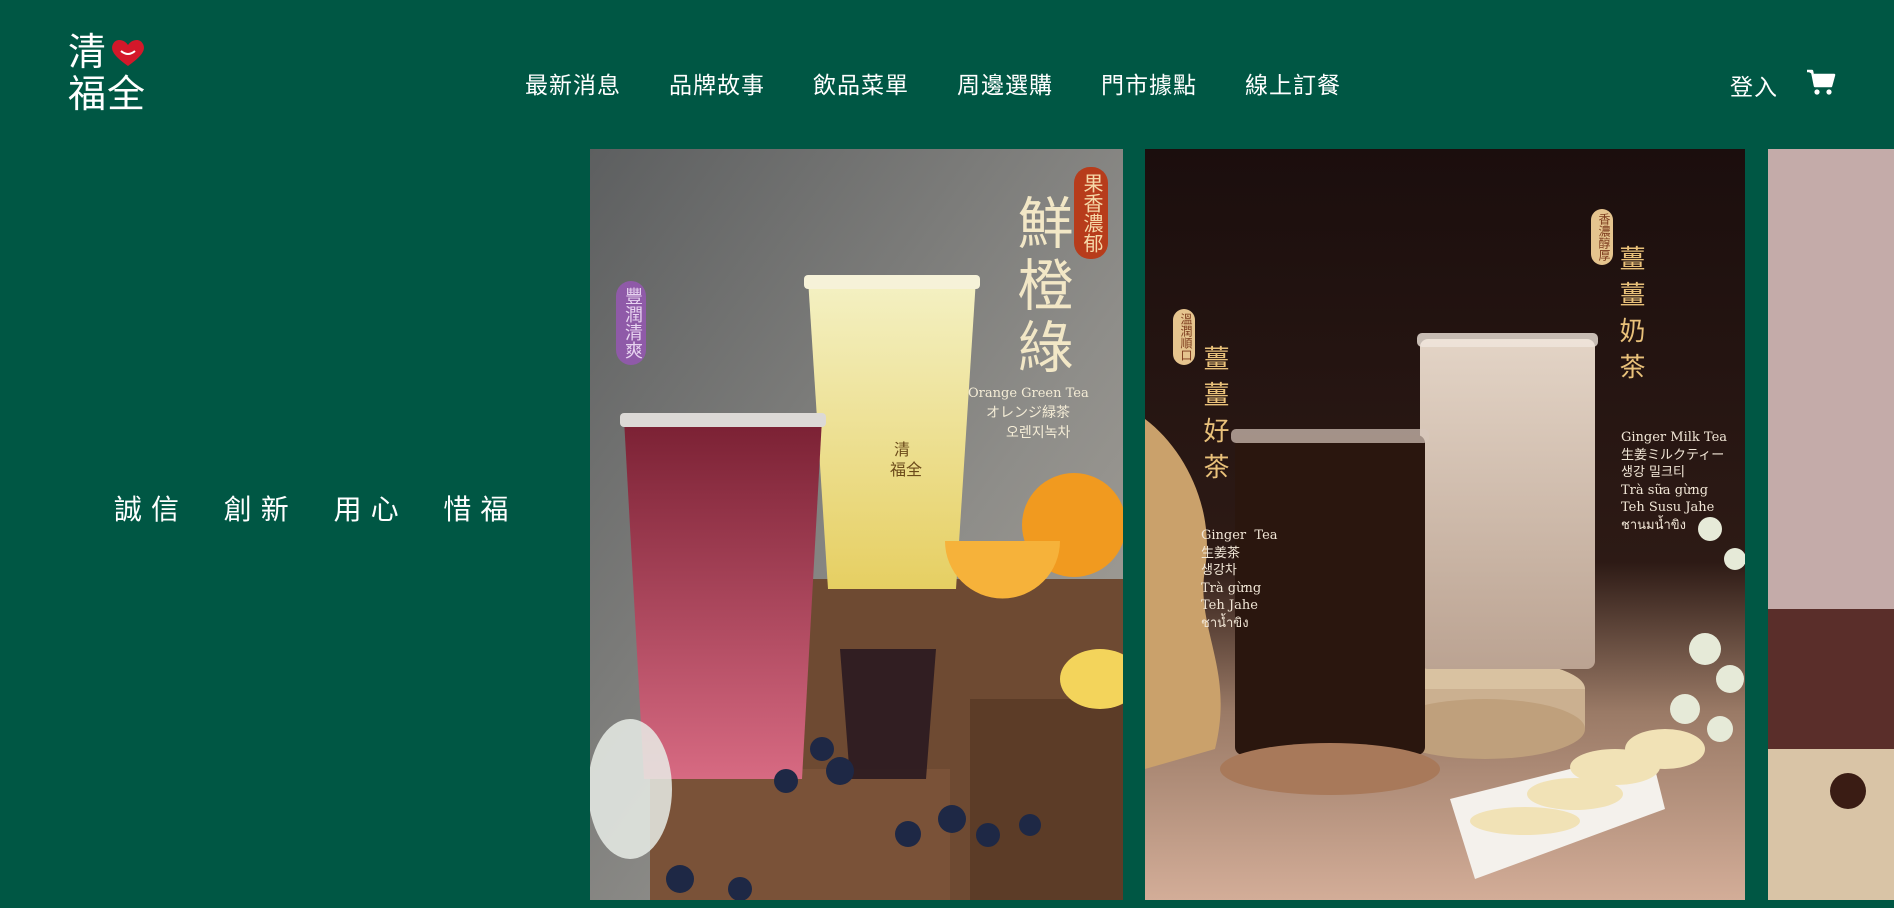 This screenshot has width=1894, height=908. What do you see at coordinates (1005, 83) in the screenshot?
I see `nav-item-merch: 周邊選購` at bounding box center [1005, 83].